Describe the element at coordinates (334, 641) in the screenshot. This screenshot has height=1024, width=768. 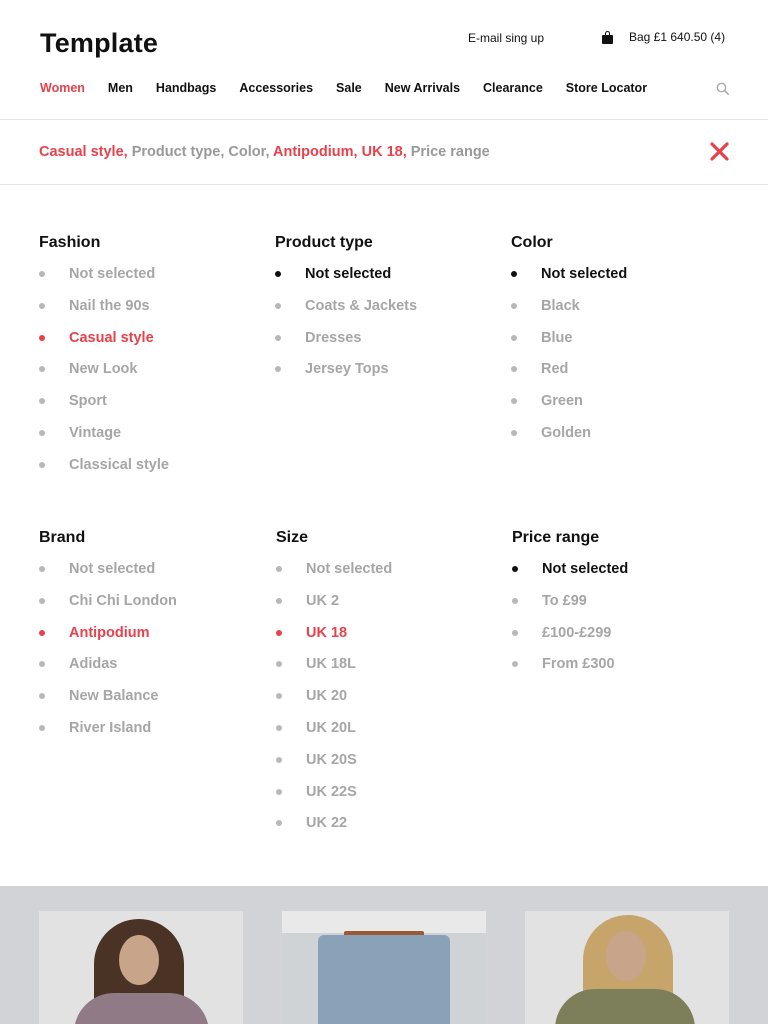
I see `filter-option: UK 18` at that location.